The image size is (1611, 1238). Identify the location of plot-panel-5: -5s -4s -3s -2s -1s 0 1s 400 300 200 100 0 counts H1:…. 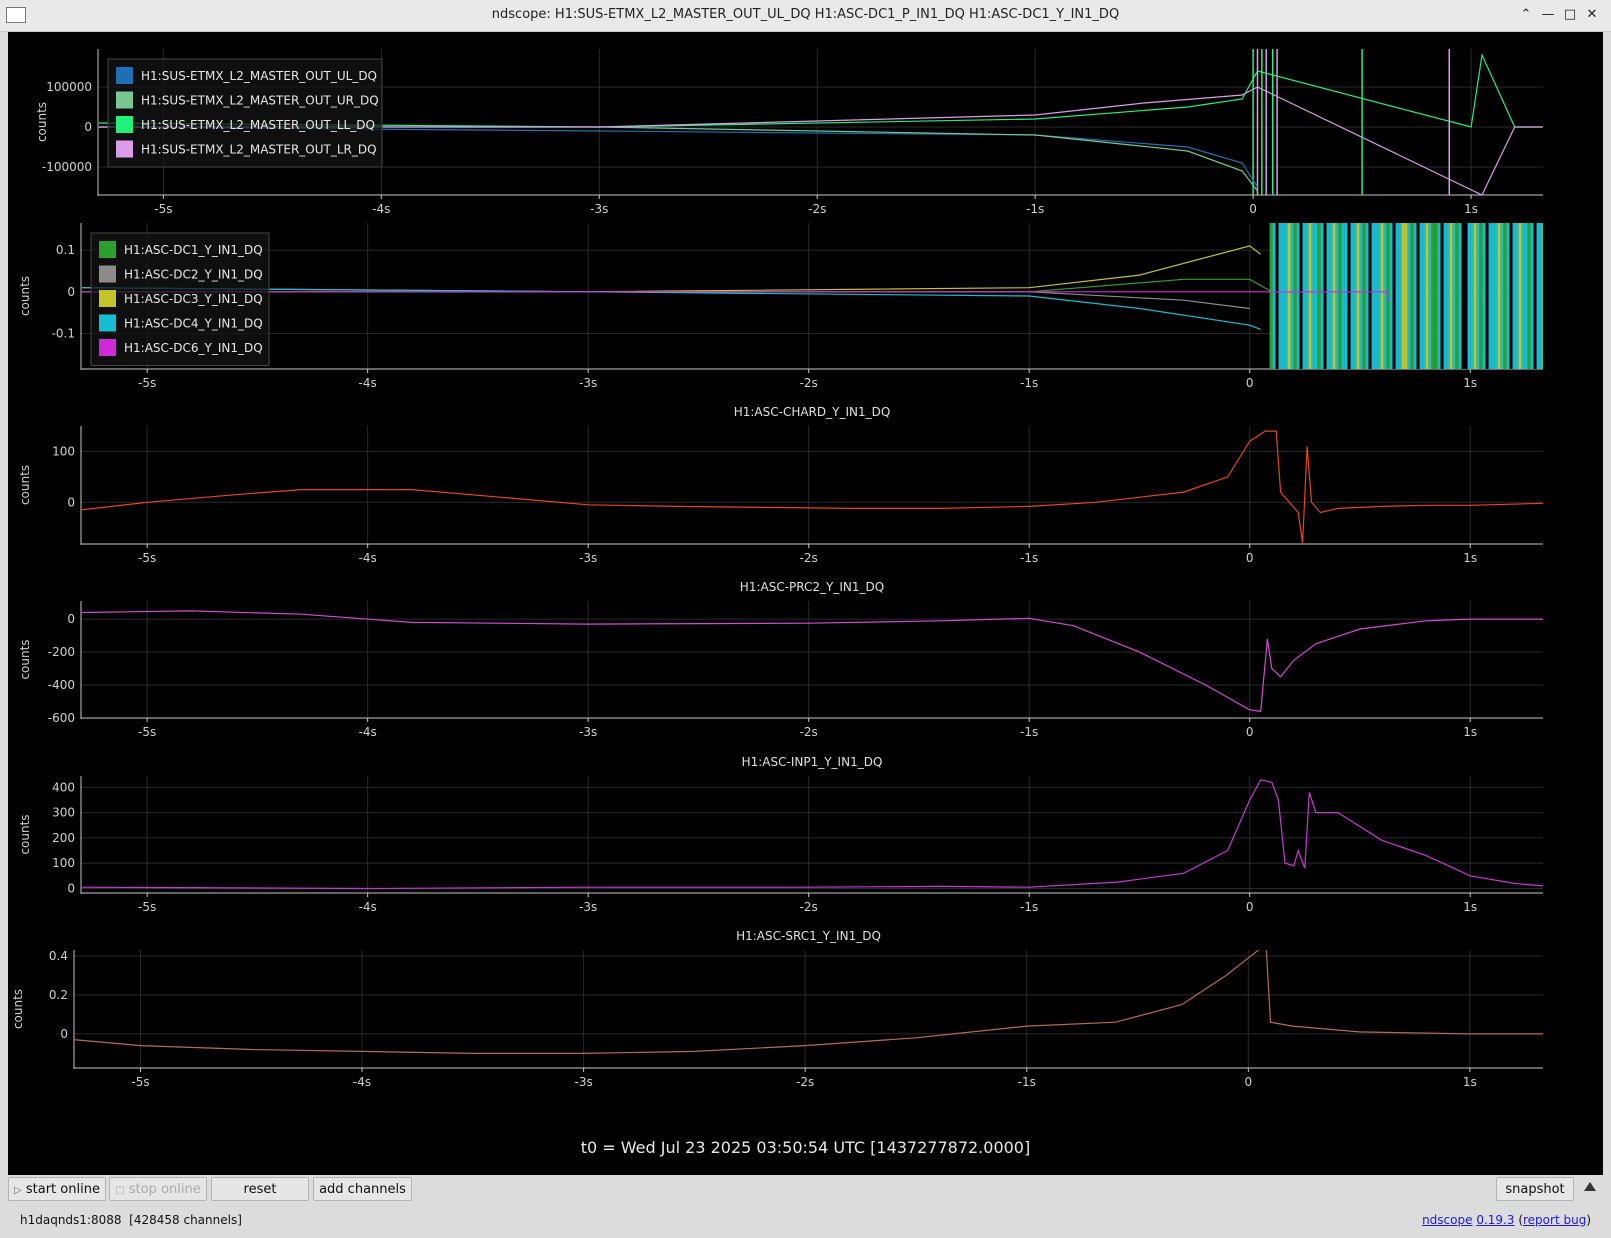
(780, 834).